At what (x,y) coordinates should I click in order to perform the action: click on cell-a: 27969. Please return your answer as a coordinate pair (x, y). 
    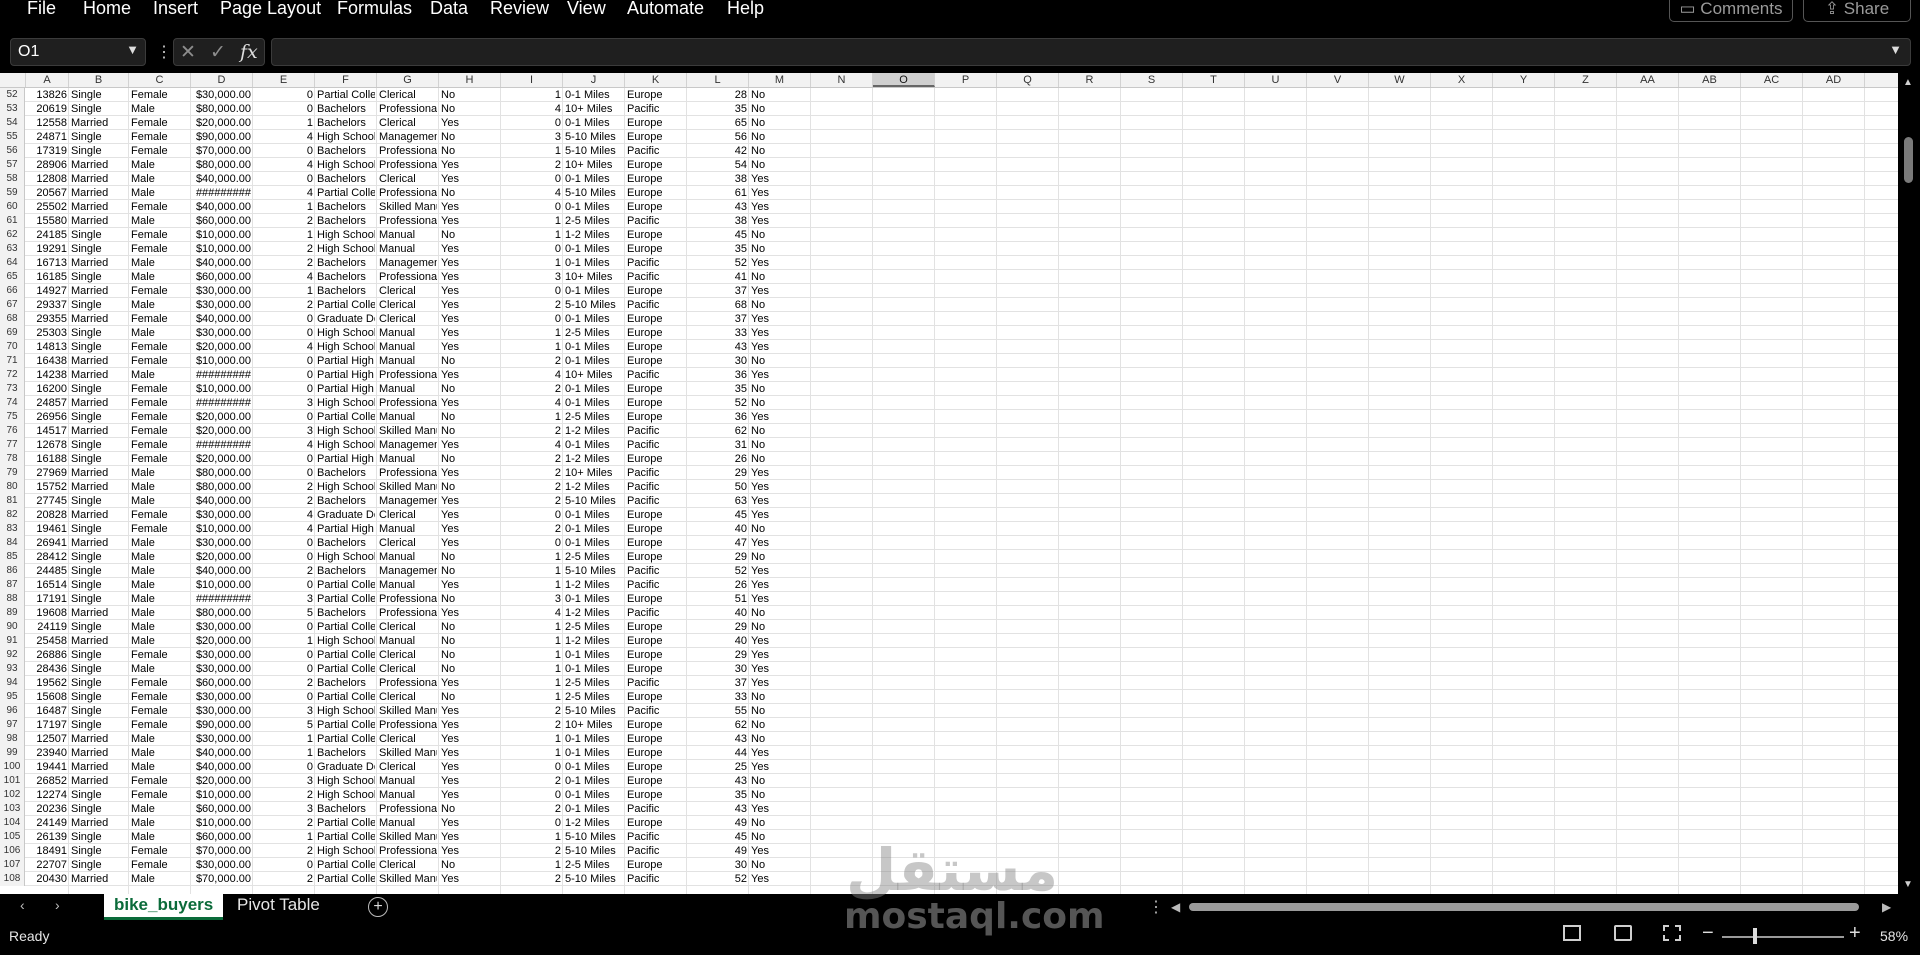
    Looking at the image, I should click on (47, 473).